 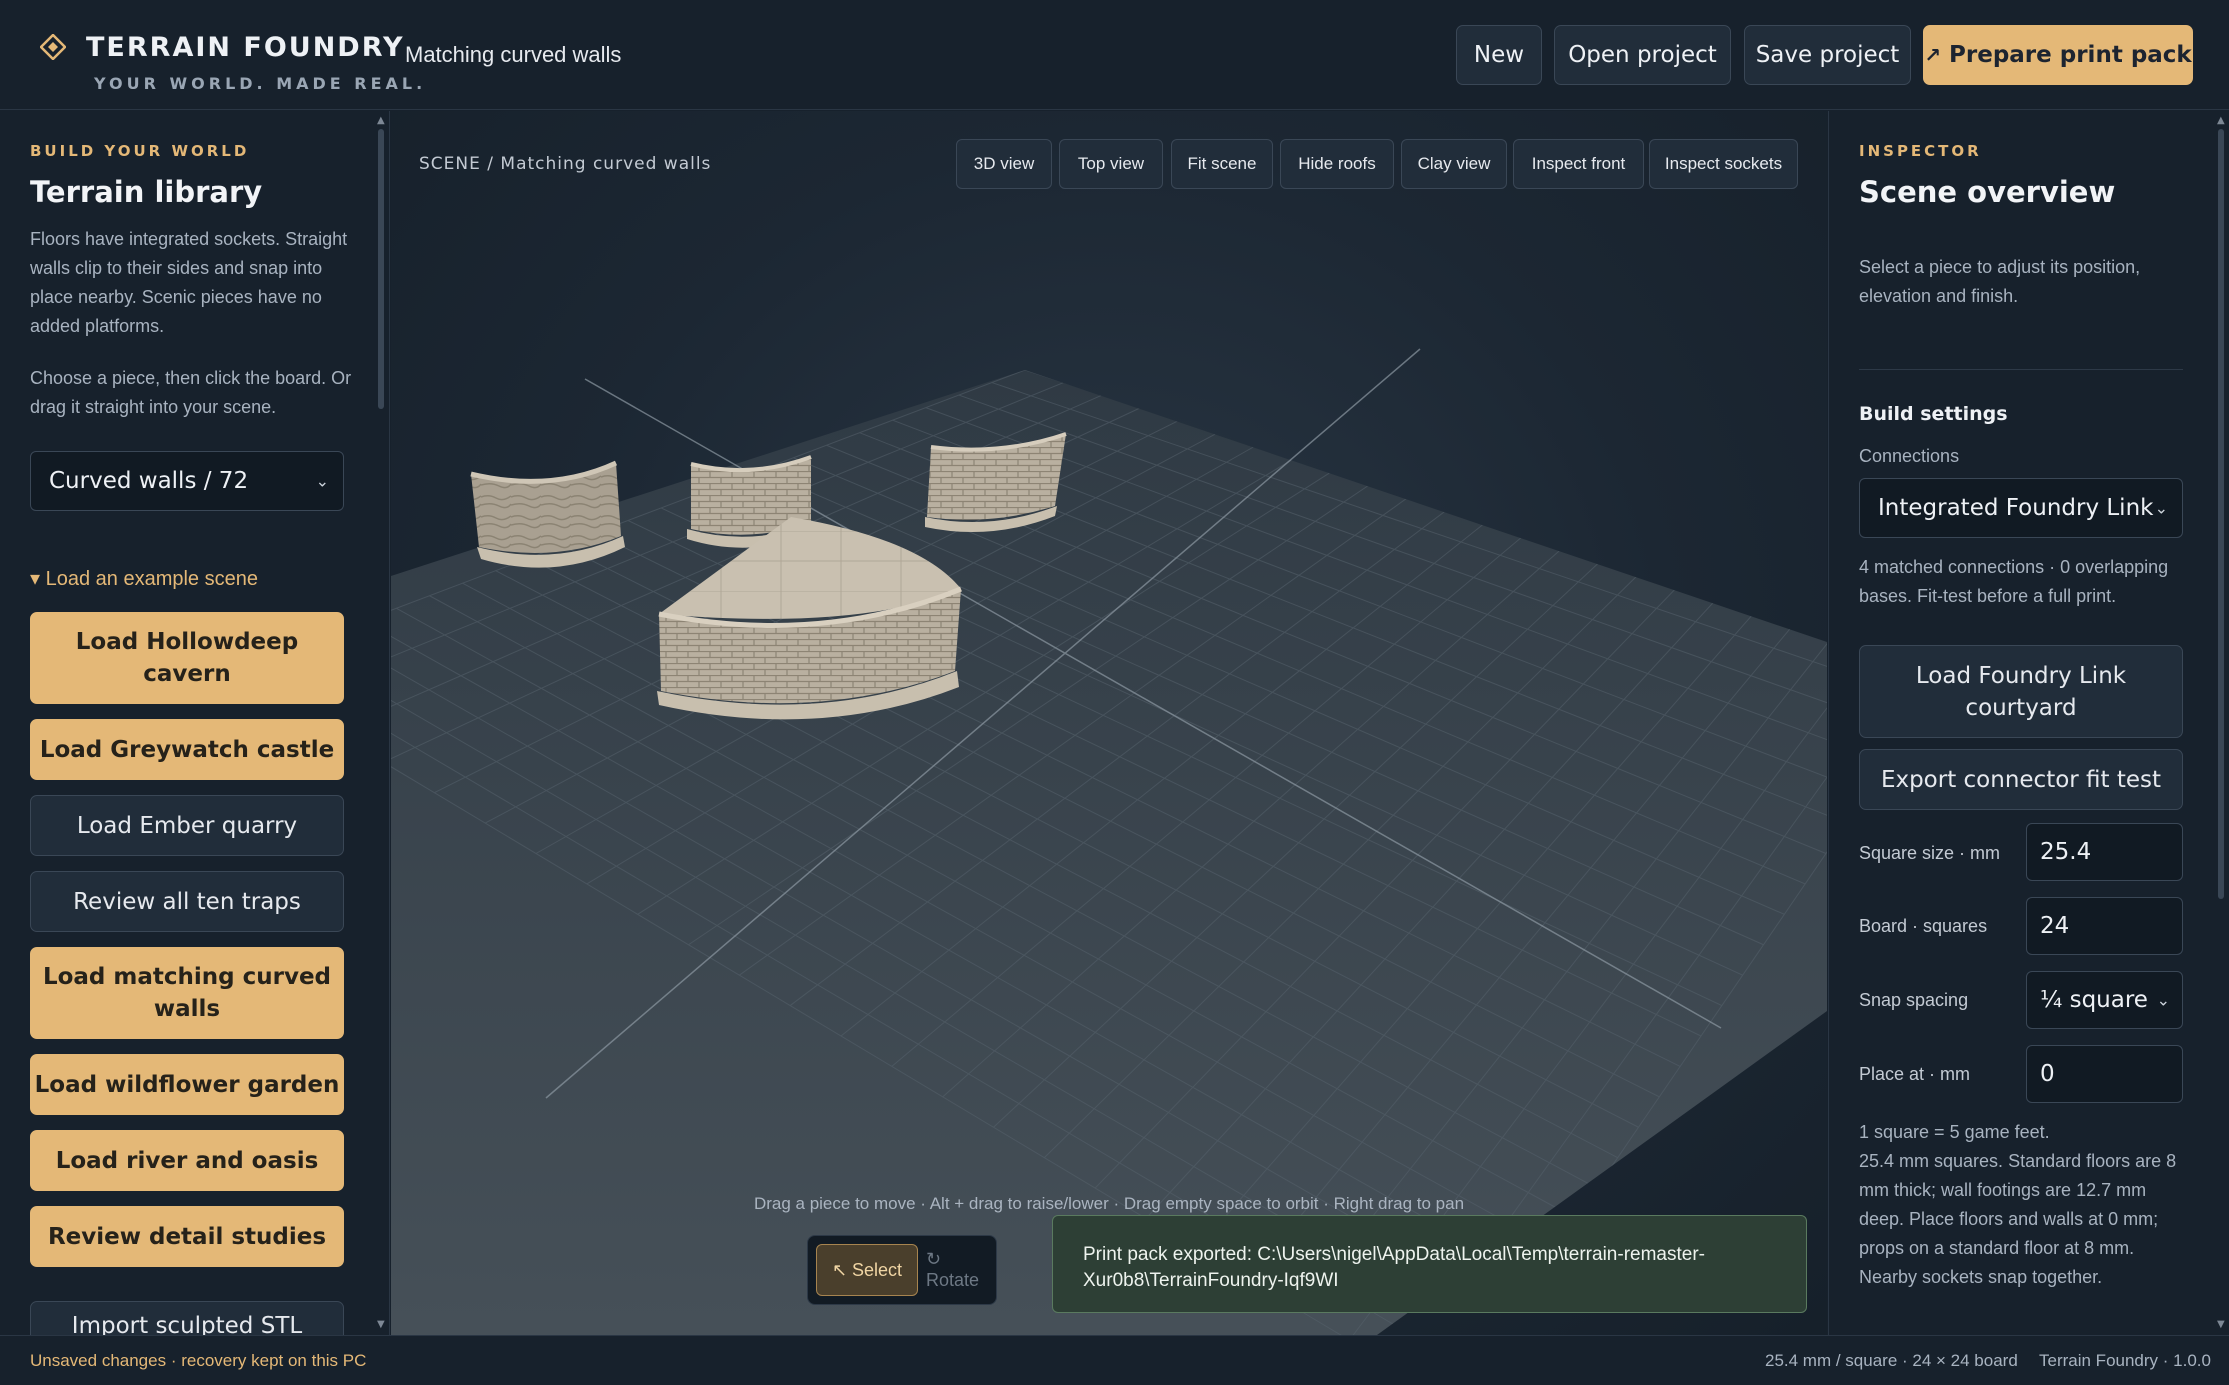 I want to click on brand-name: TERRAIN FOUNDRY, so click(x=245, y=47).